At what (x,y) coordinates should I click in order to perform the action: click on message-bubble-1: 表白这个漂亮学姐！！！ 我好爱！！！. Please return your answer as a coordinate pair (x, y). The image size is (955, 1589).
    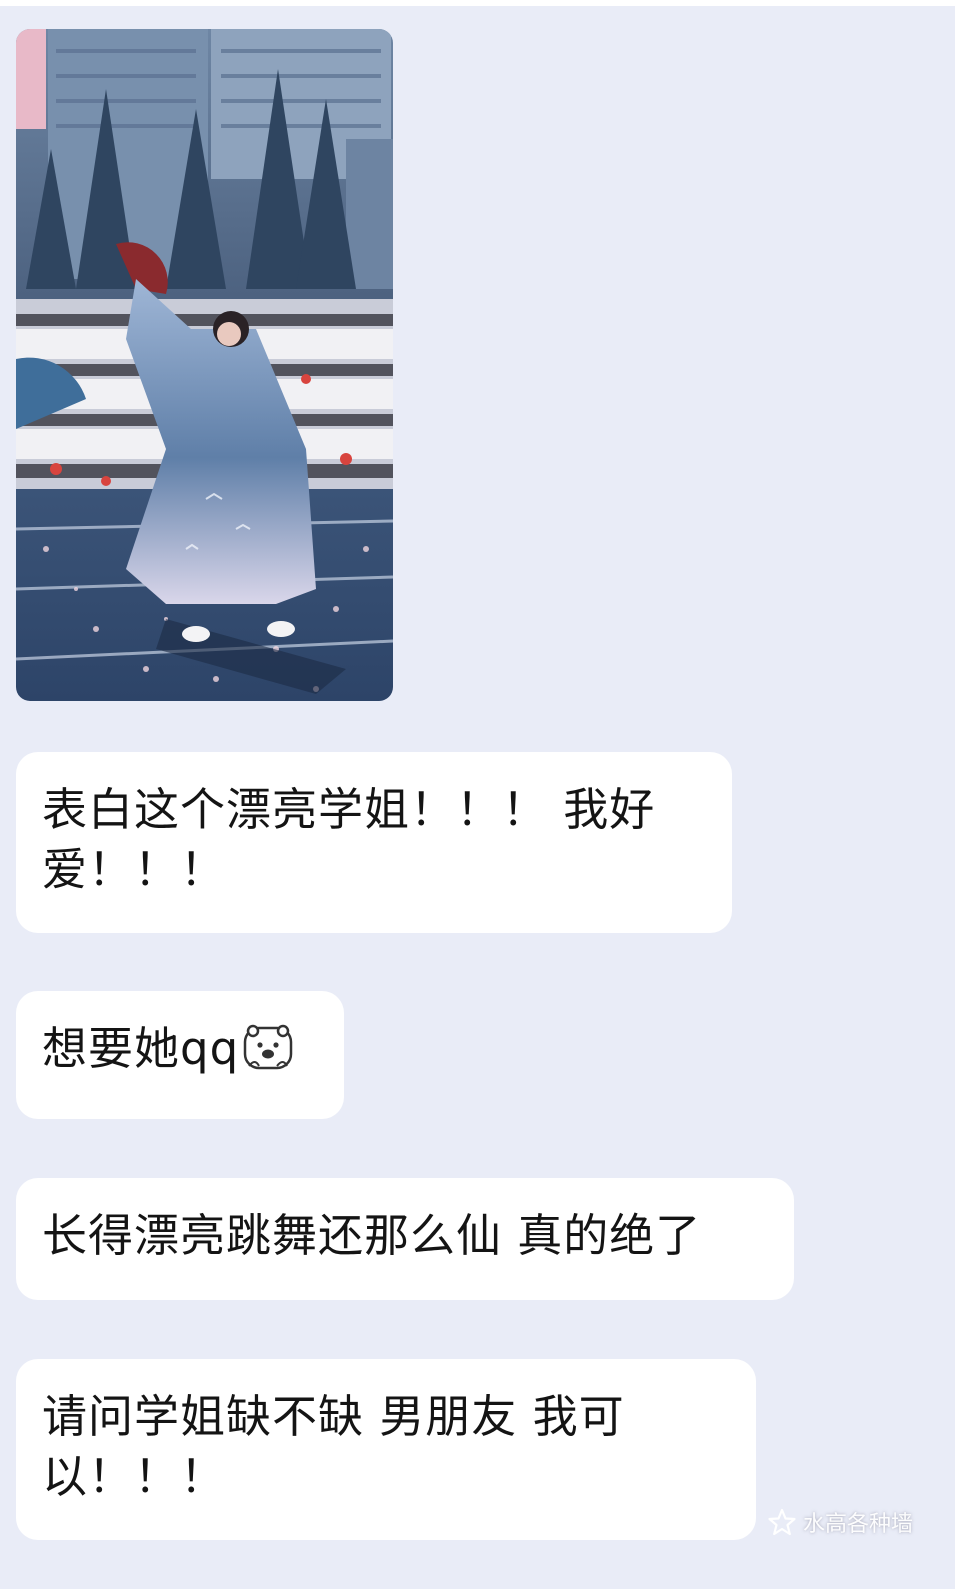
    Looking at the image, I should click on (374, 842).